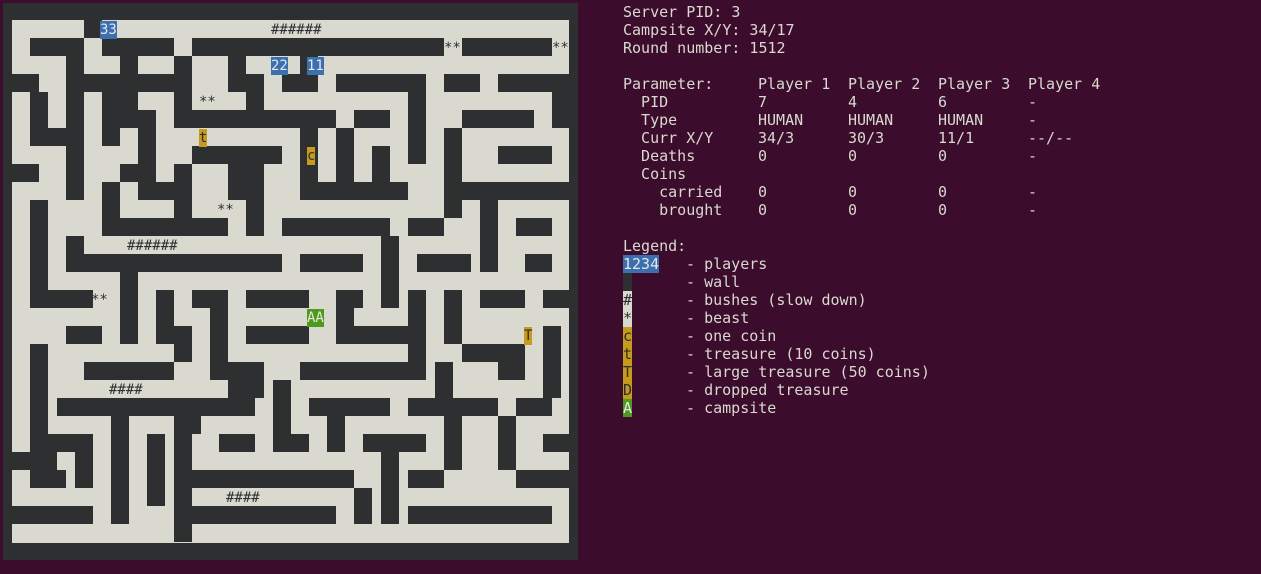 This screenshot has width=1261, height=574. What do you see at coordinates (659, 156) in the screenshot?
I see `param-row-label: Deaths` at bounding box center [659, 156].